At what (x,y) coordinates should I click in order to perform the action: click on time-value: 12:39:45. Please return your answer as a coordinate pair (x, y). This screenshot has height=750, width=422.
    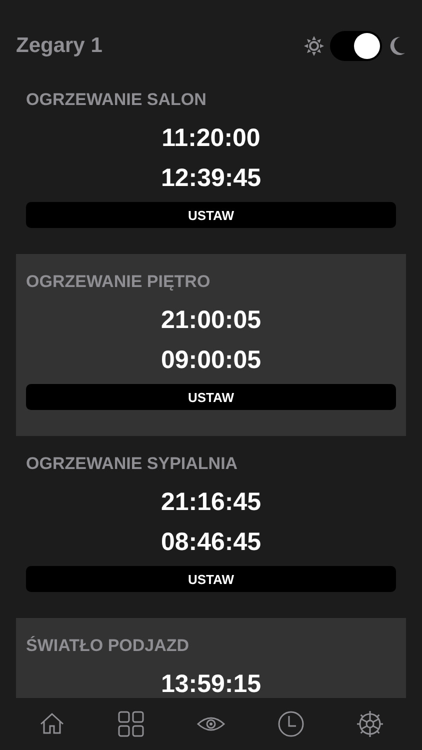
    Looking at the image, I should click on (211, 178).